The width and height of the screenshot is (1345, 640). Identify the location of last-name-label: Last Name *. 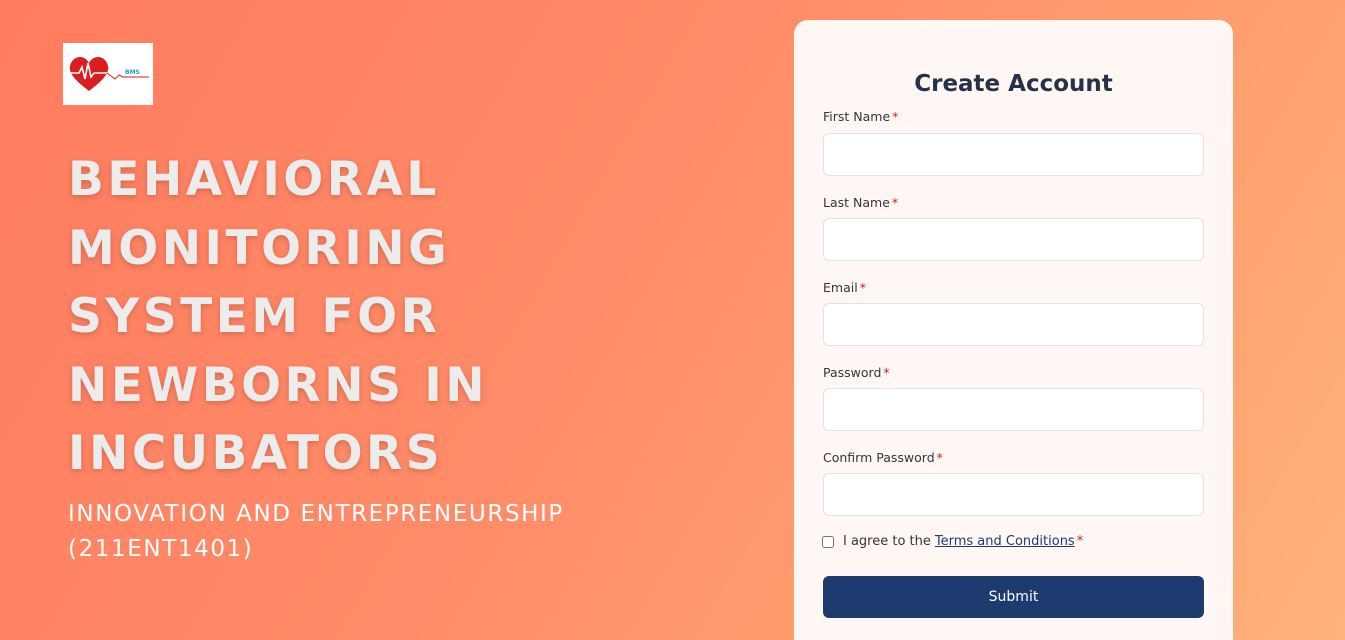
(860, 202).